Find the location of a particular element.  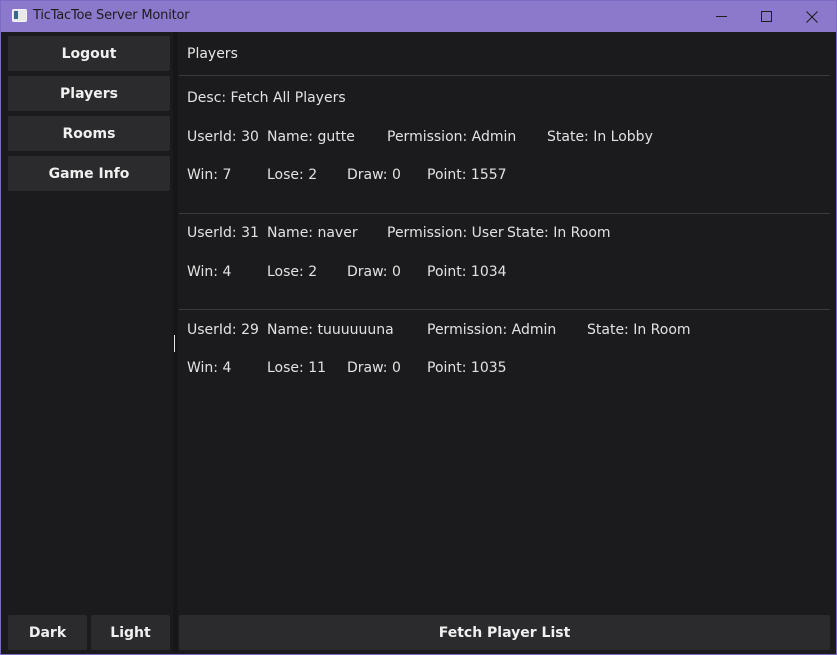

player-state: State: In Lobby is located at coordinates (600, 137).